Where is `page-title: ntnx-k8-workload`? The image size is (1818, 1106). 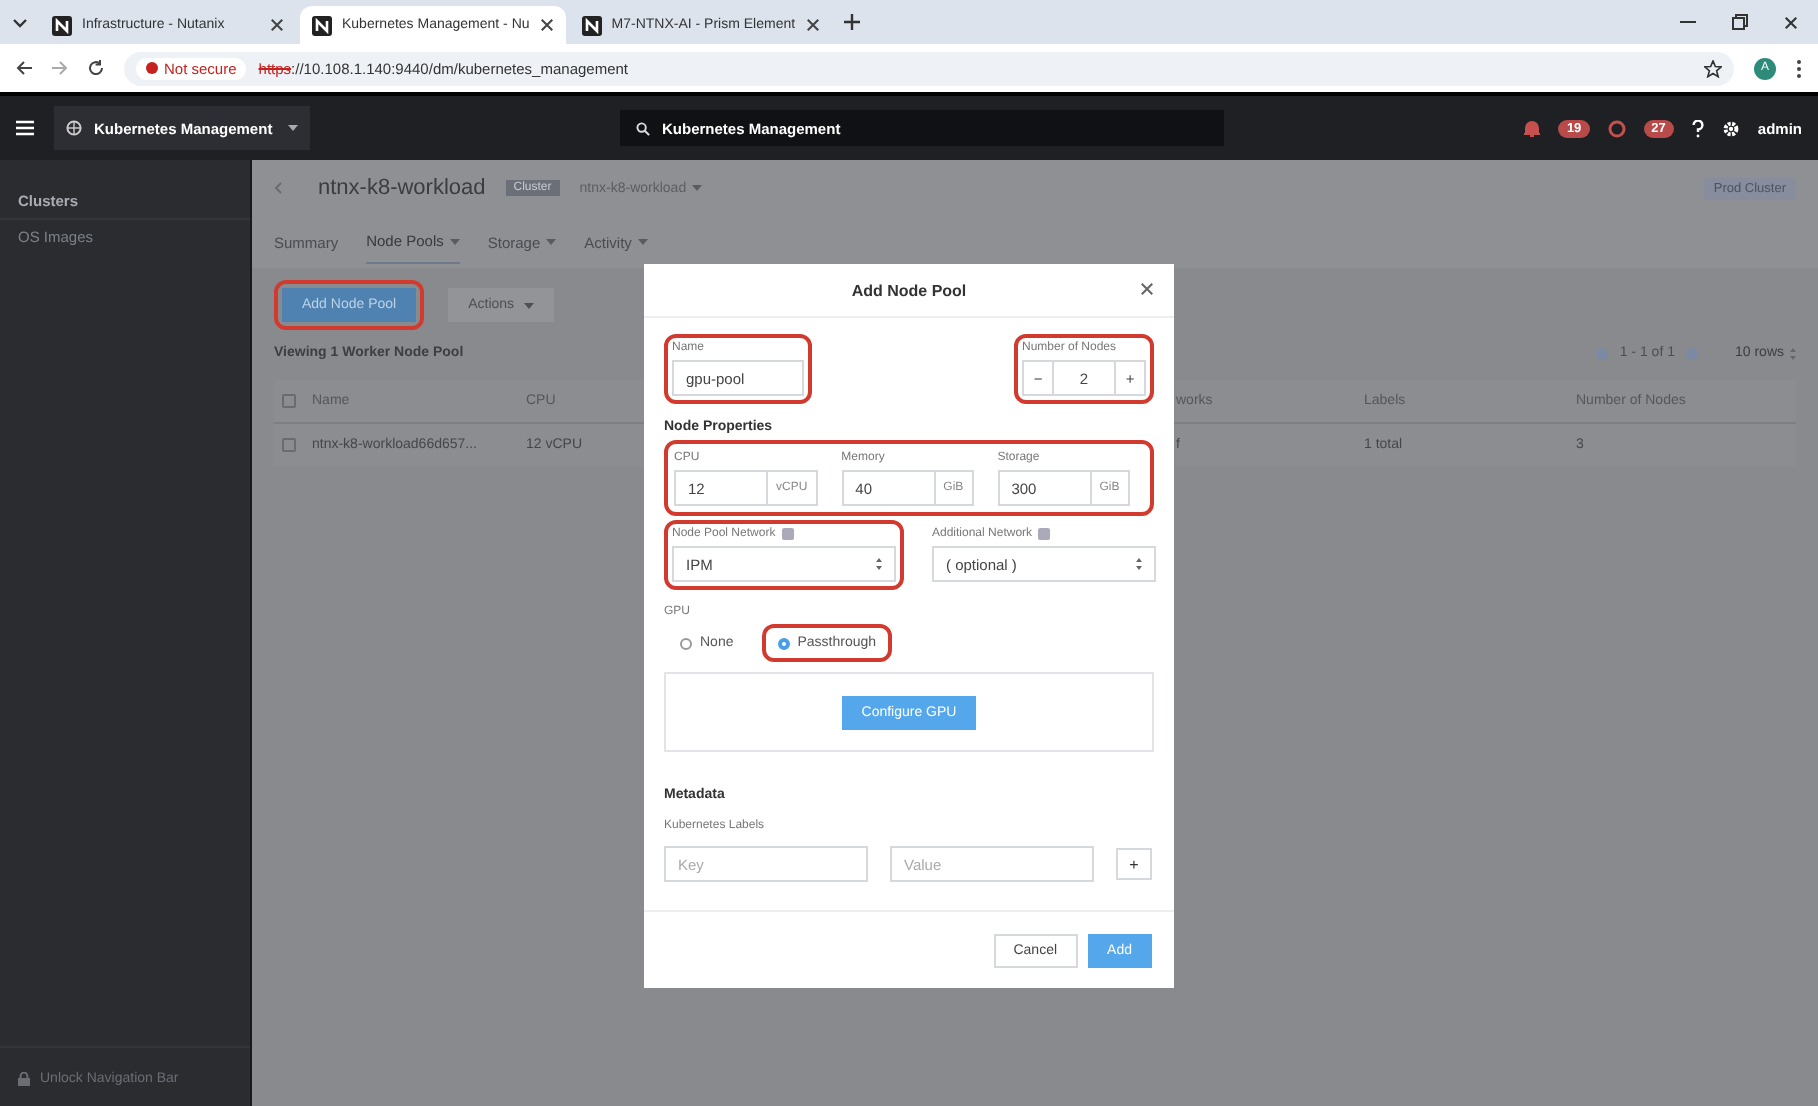 page-title: ntnx-k8-workload is located at coordinates (402, 188).